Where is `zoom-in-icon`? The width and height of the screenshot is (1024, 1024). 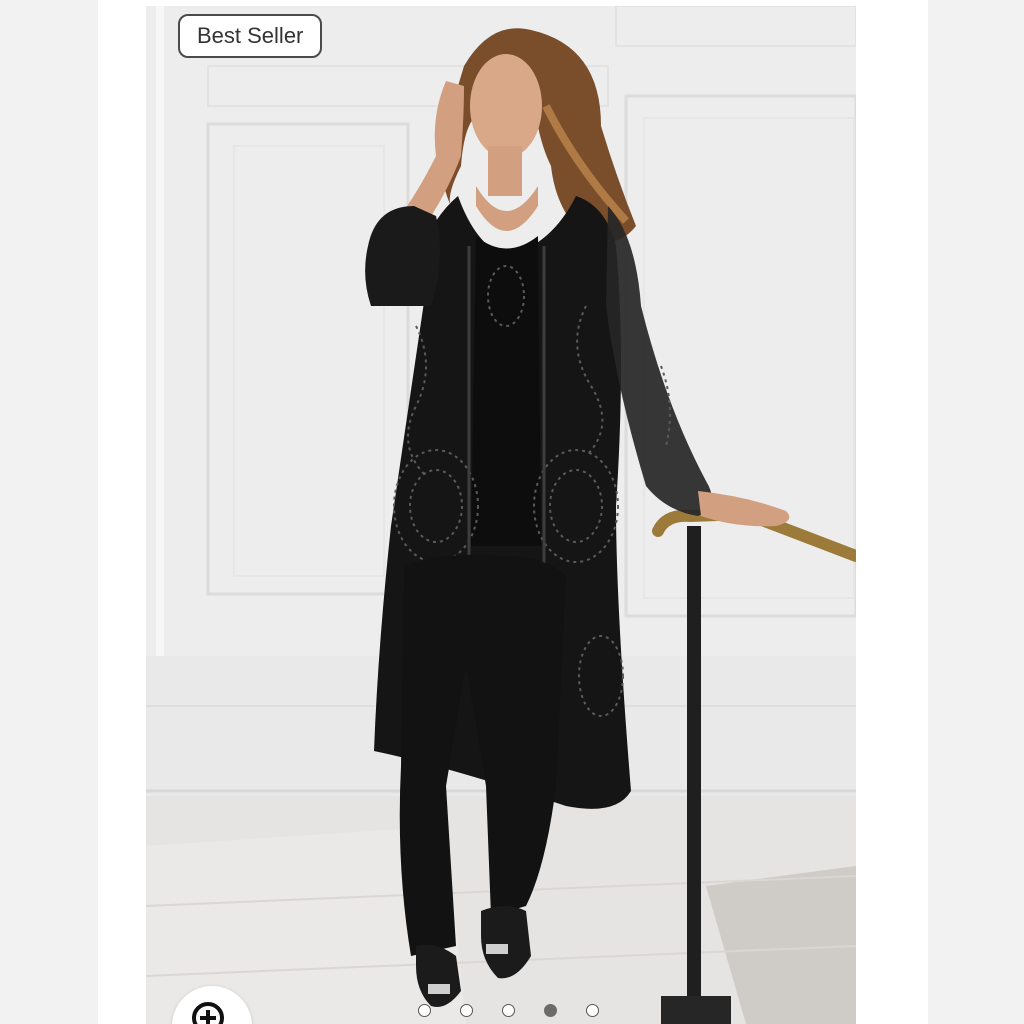
zoom-in-icon is located at coordinates (208, 1013).